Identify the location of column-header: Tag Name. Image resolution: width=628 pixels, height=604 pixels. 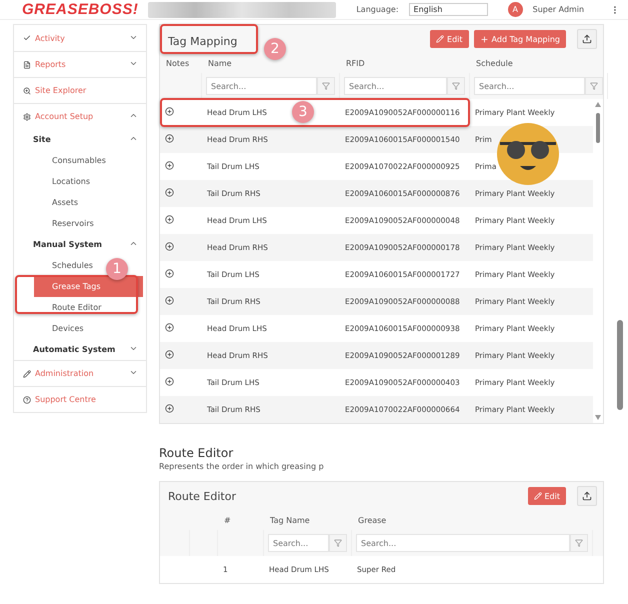
(308, 520).